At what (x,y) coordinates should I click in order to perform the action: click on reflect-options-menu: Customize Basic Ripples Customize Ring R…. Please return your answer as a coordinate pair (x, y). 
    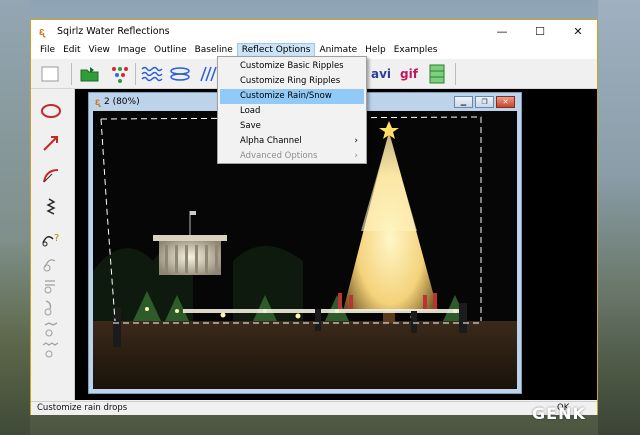
    Looking at the image, I should click on (292, 110).